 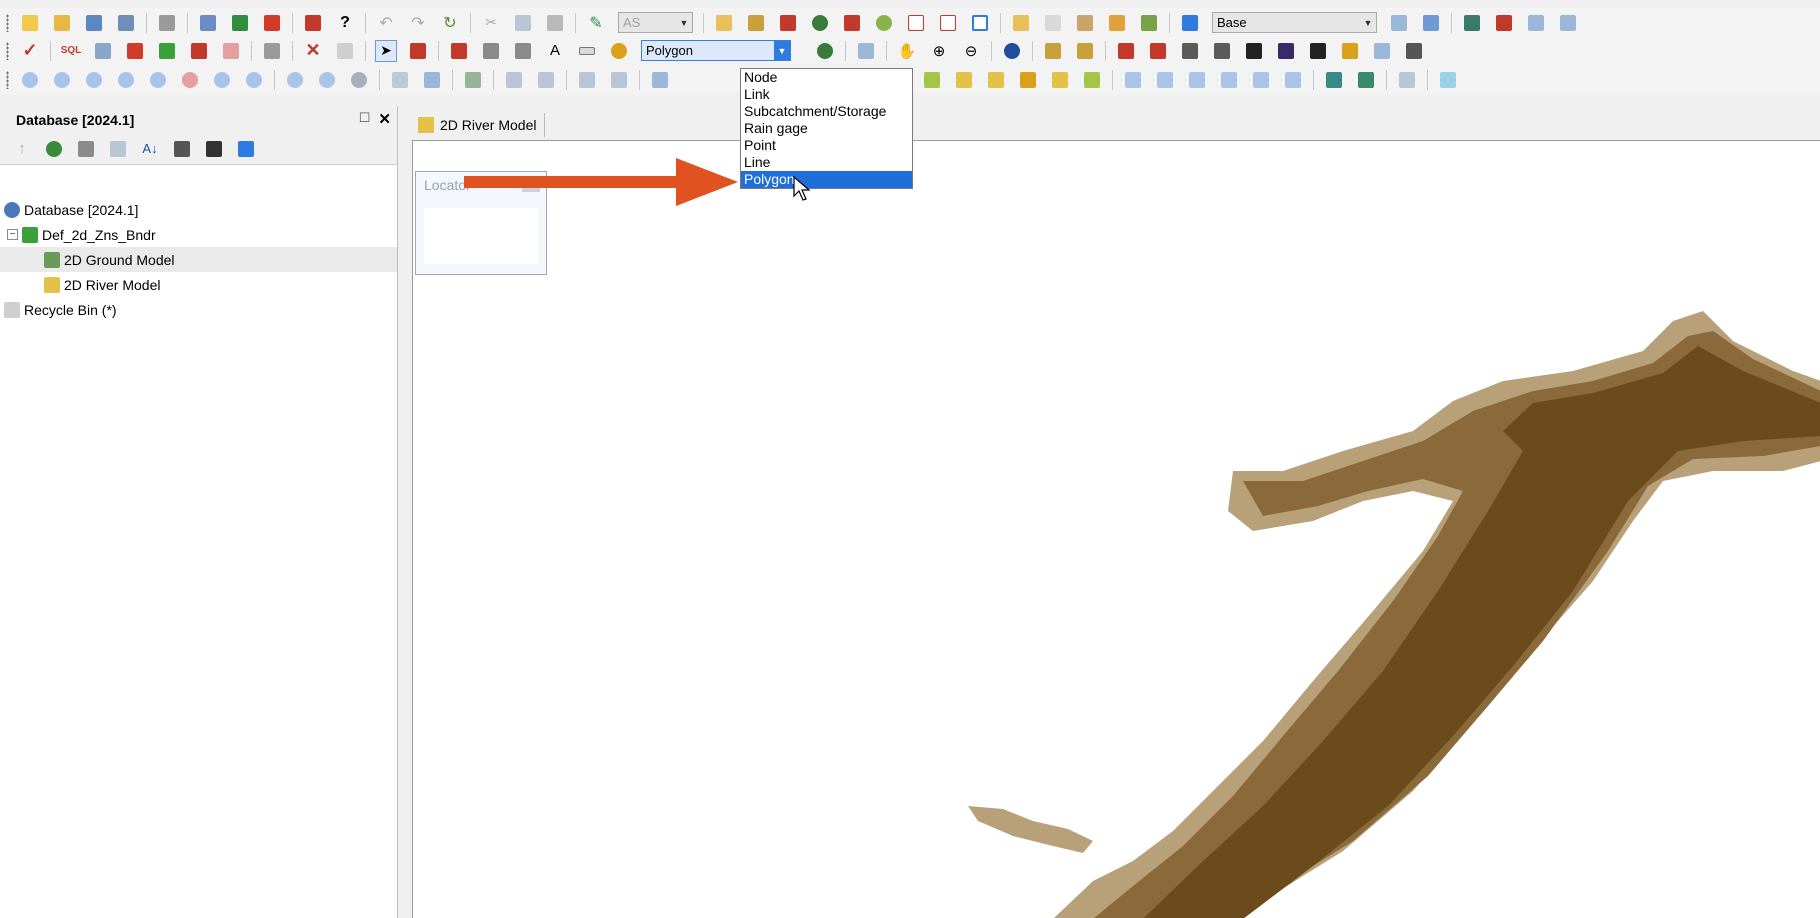 I want to click on search-icon, so click(x=182, y=149).